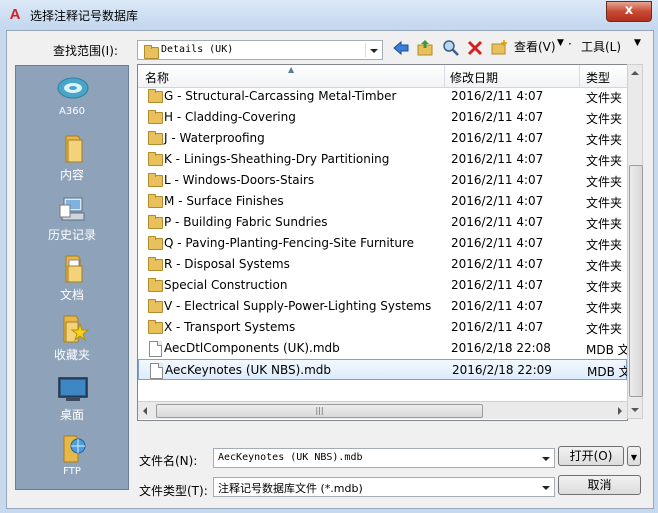  What do you see at coordinates (382, 285) in the screenshot?
I see `list-item: Special Construction 2016/2/11 4:07 文件夹` at bounding box center [382, 285].